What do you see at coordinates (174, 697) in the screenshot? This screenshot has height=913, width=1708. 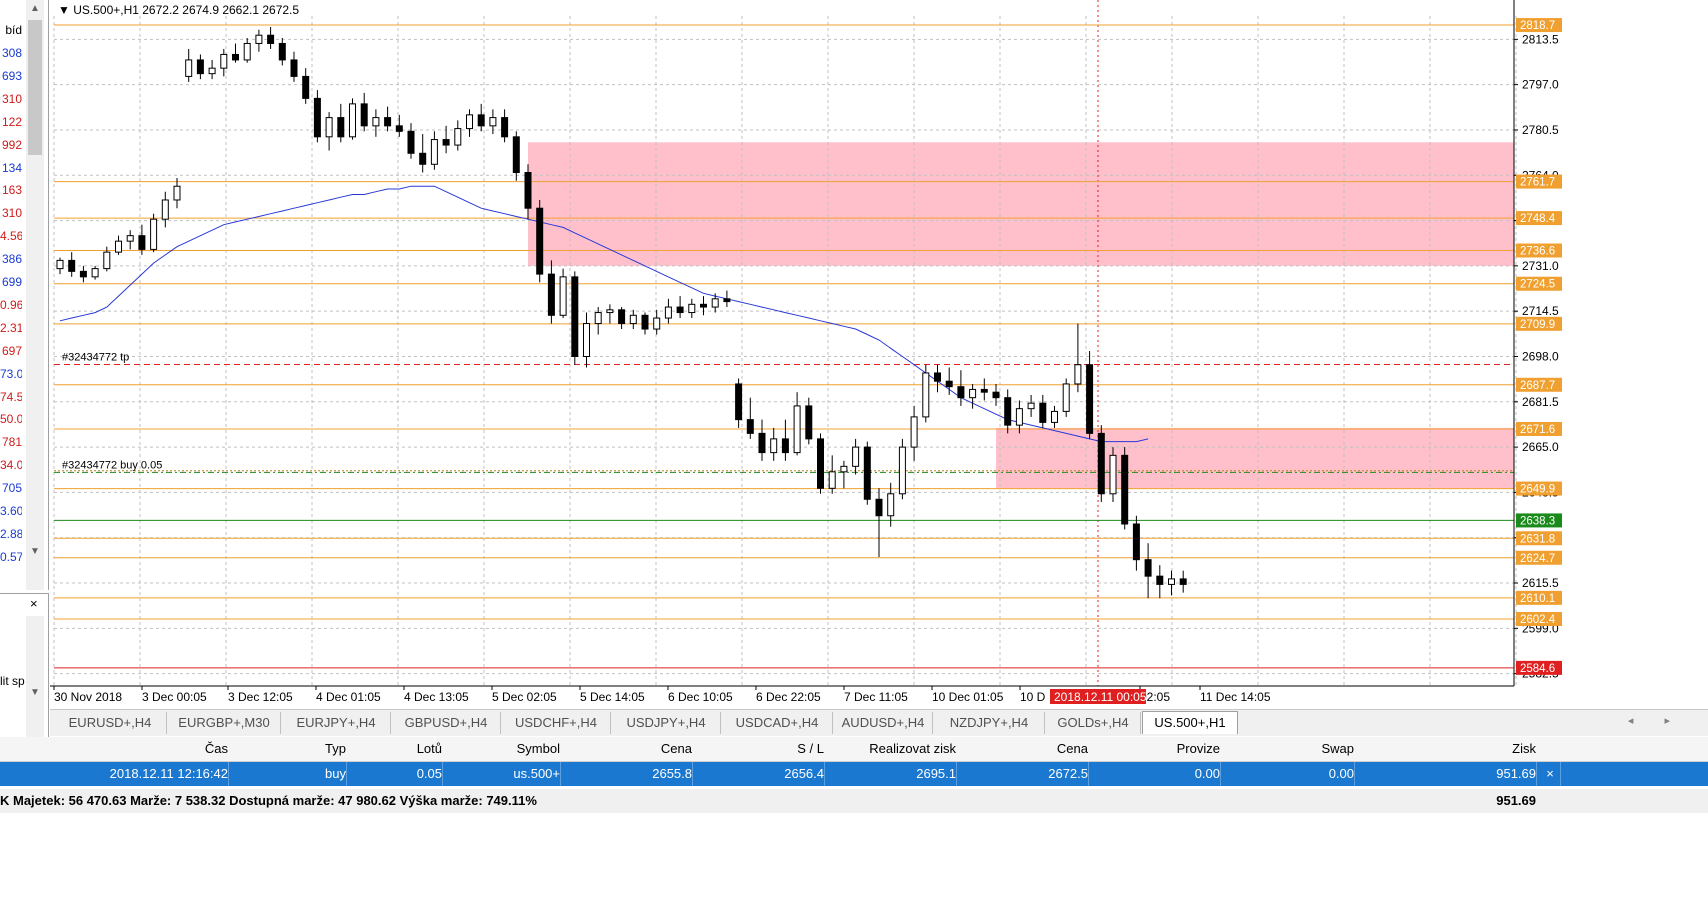 I see `time-axis-label: 3 Dec 00:05` at bounding box center [174, 697].